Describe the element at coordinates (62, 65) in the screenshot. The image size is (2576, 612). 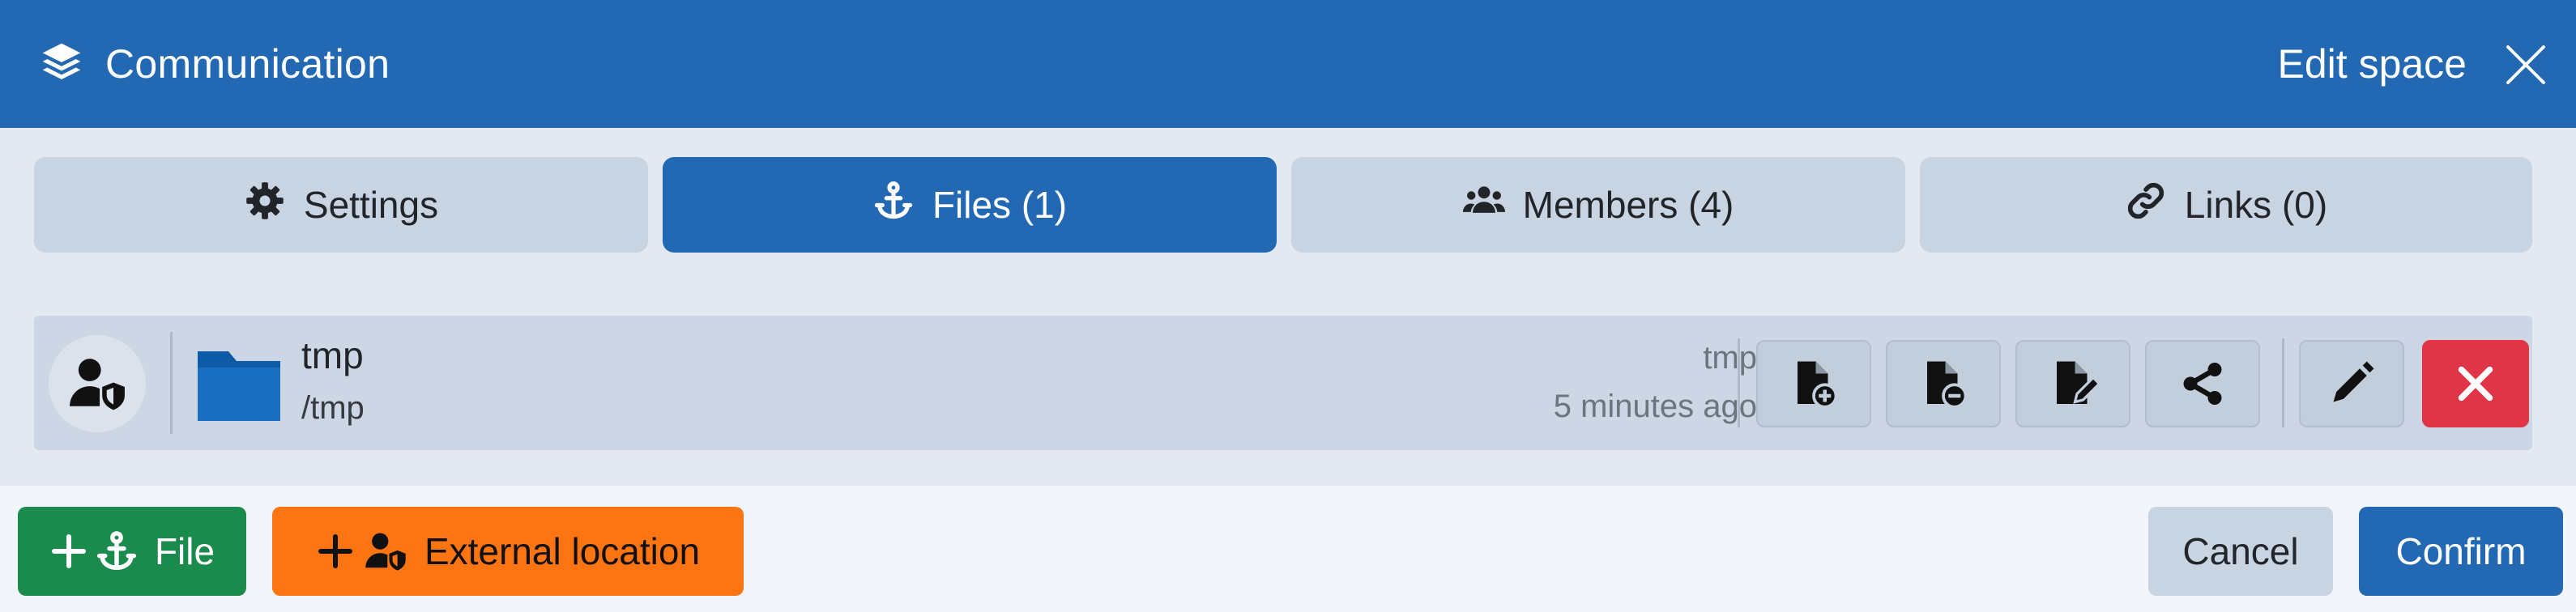
I see `layers-icon` at that location.